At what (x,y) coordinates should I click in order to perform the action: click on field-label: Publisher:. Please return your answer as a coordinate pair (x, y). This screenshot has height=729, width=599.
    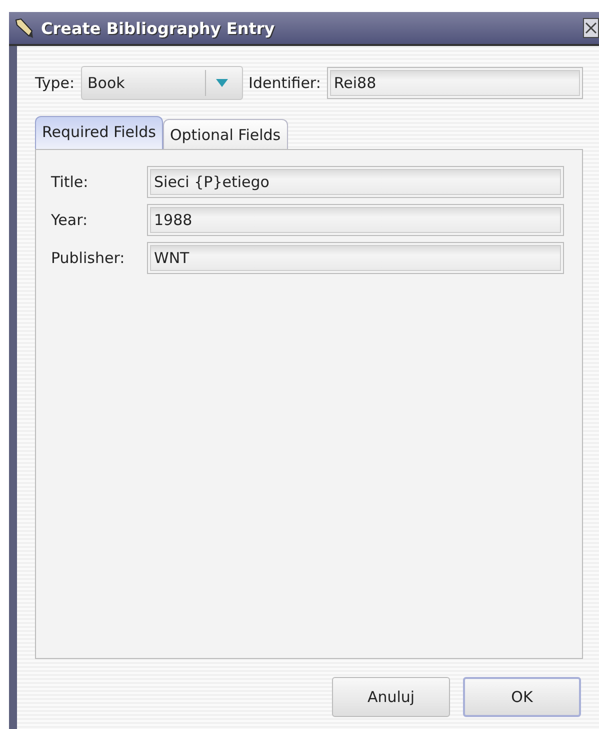
    Looking at the image, I should click on (88, 258).